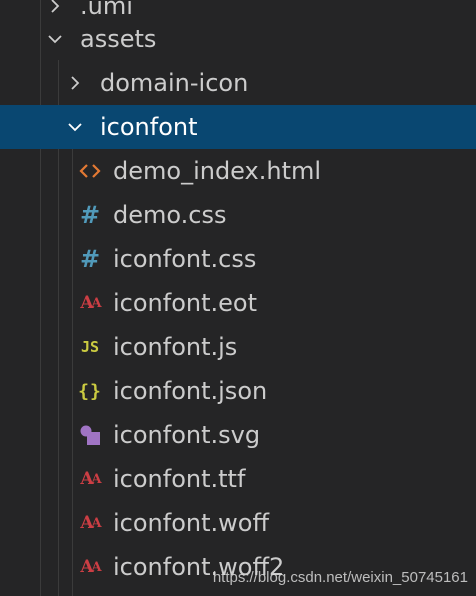  What do you see at coordinates (175, 347) in the screenshot?
I see `tree-row-label: iconfont.js` at bounding box center [175, 347].